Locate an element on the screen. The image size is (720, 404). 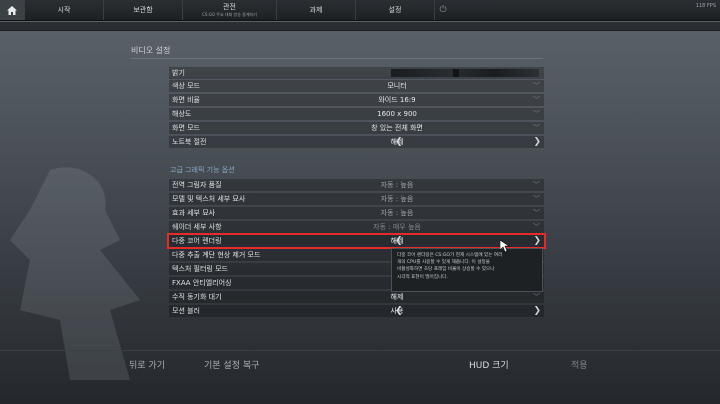
tab-missions-label: 과제 is located at coordinates (316, 9).